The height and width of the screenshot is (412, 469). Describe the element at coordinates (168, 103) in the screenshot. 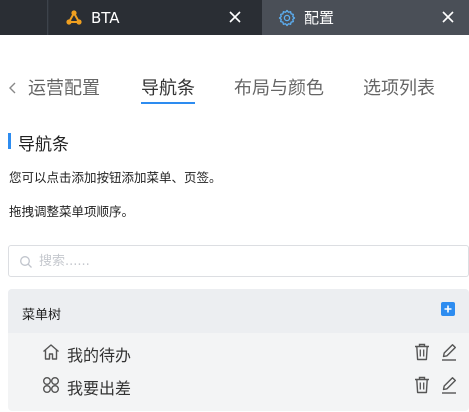

I see `active-tab-indicator` at that location.